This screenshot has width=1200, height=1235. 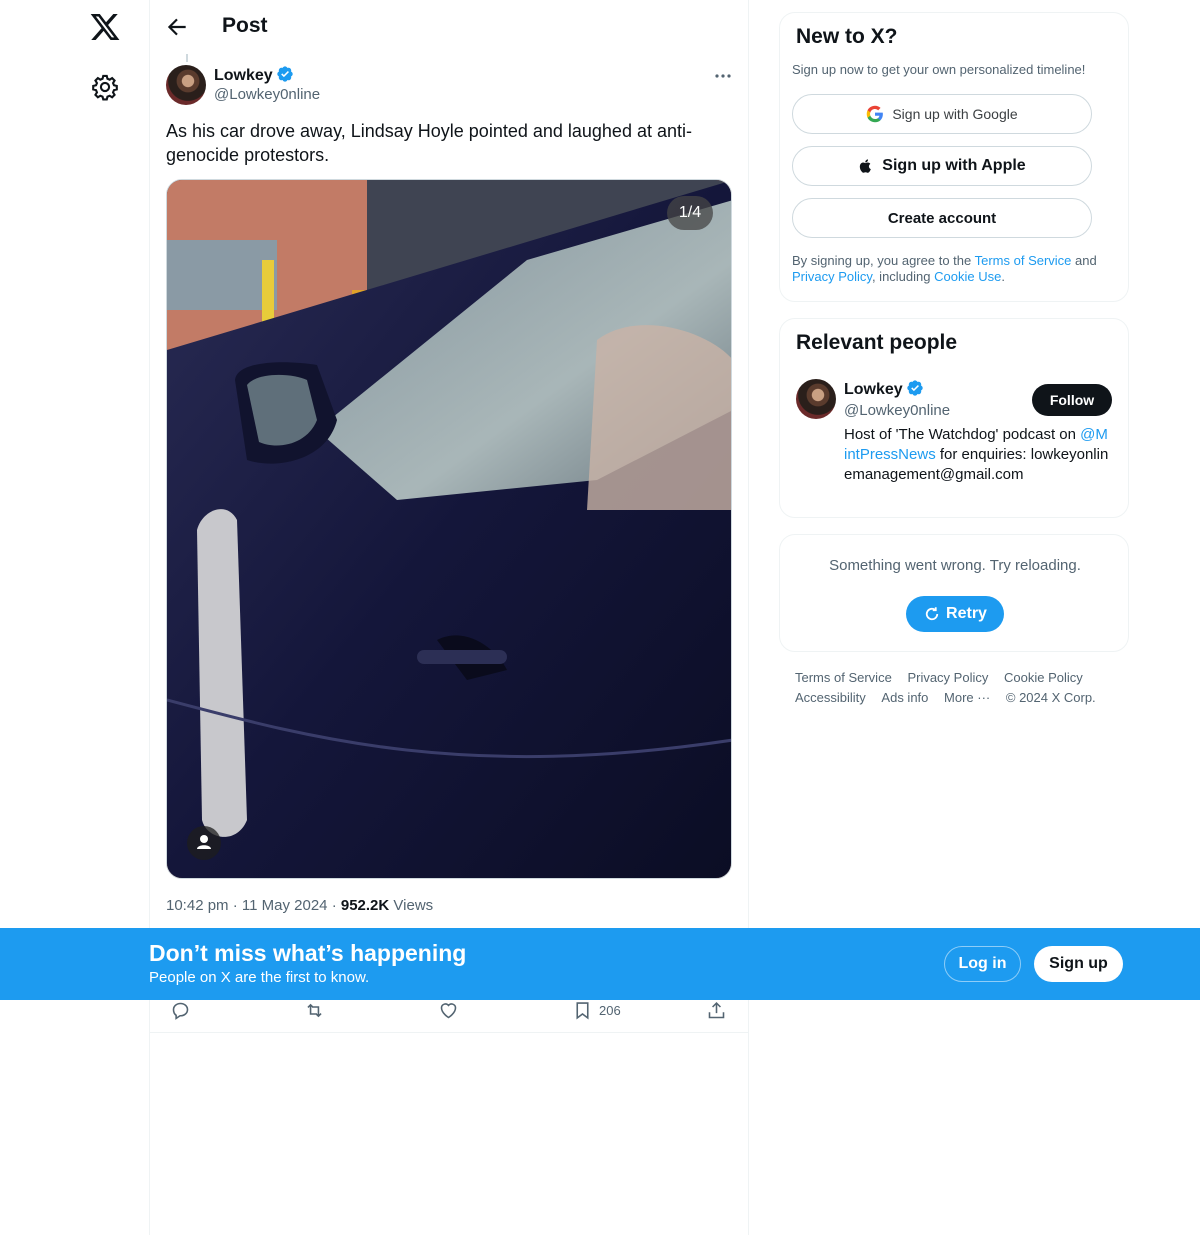 I want to click on author-name: Lowkey, so click(x=254, y=75).